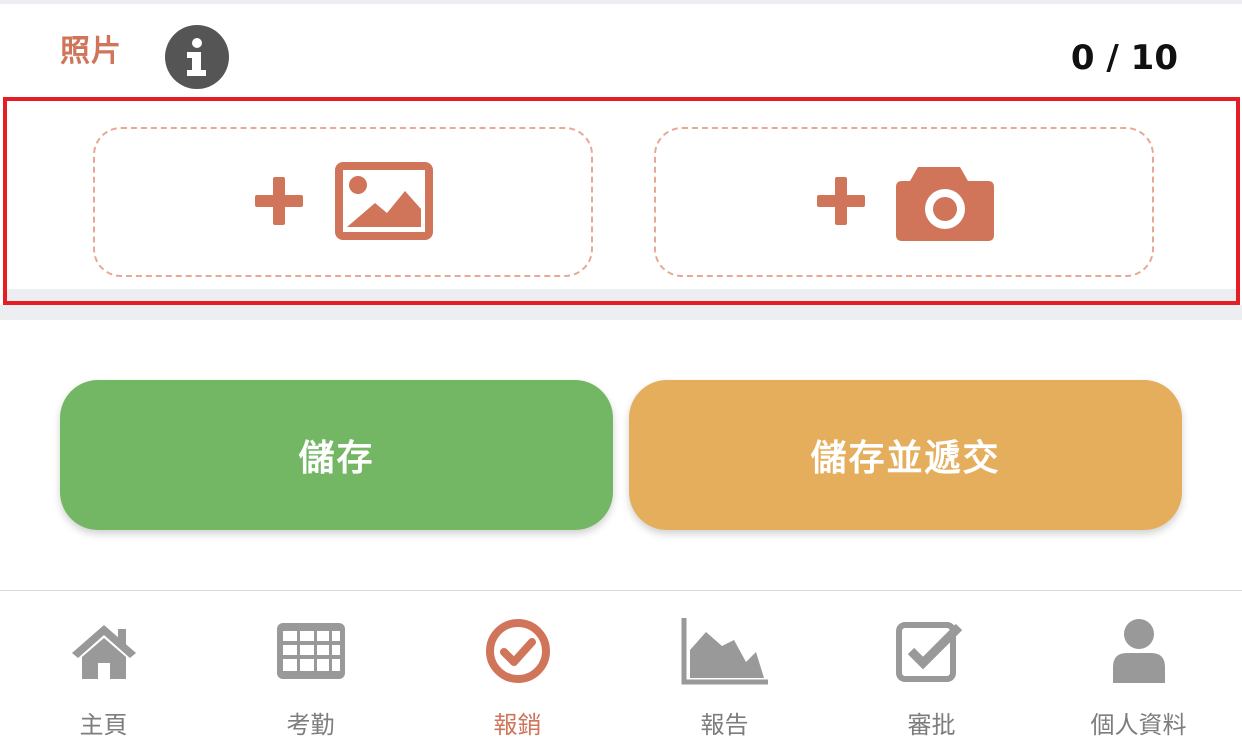  What do you see at coordinates (621, 312) in the screenshot?
I see `section-separator` at bounding box center [621, 312].